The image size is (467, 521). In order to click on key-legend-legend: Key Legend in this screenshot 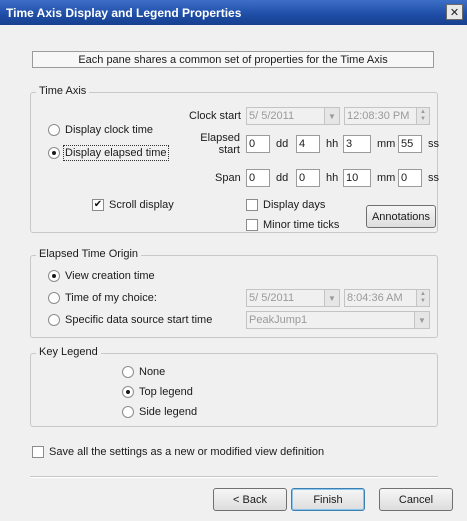, I will do `click(68, 352)`.